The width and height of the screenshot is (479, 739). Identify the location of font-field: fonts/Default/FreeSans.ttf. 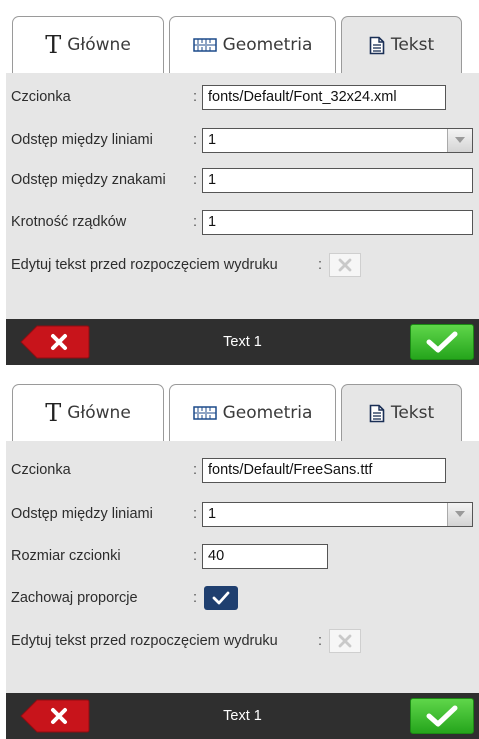
(324, 470).